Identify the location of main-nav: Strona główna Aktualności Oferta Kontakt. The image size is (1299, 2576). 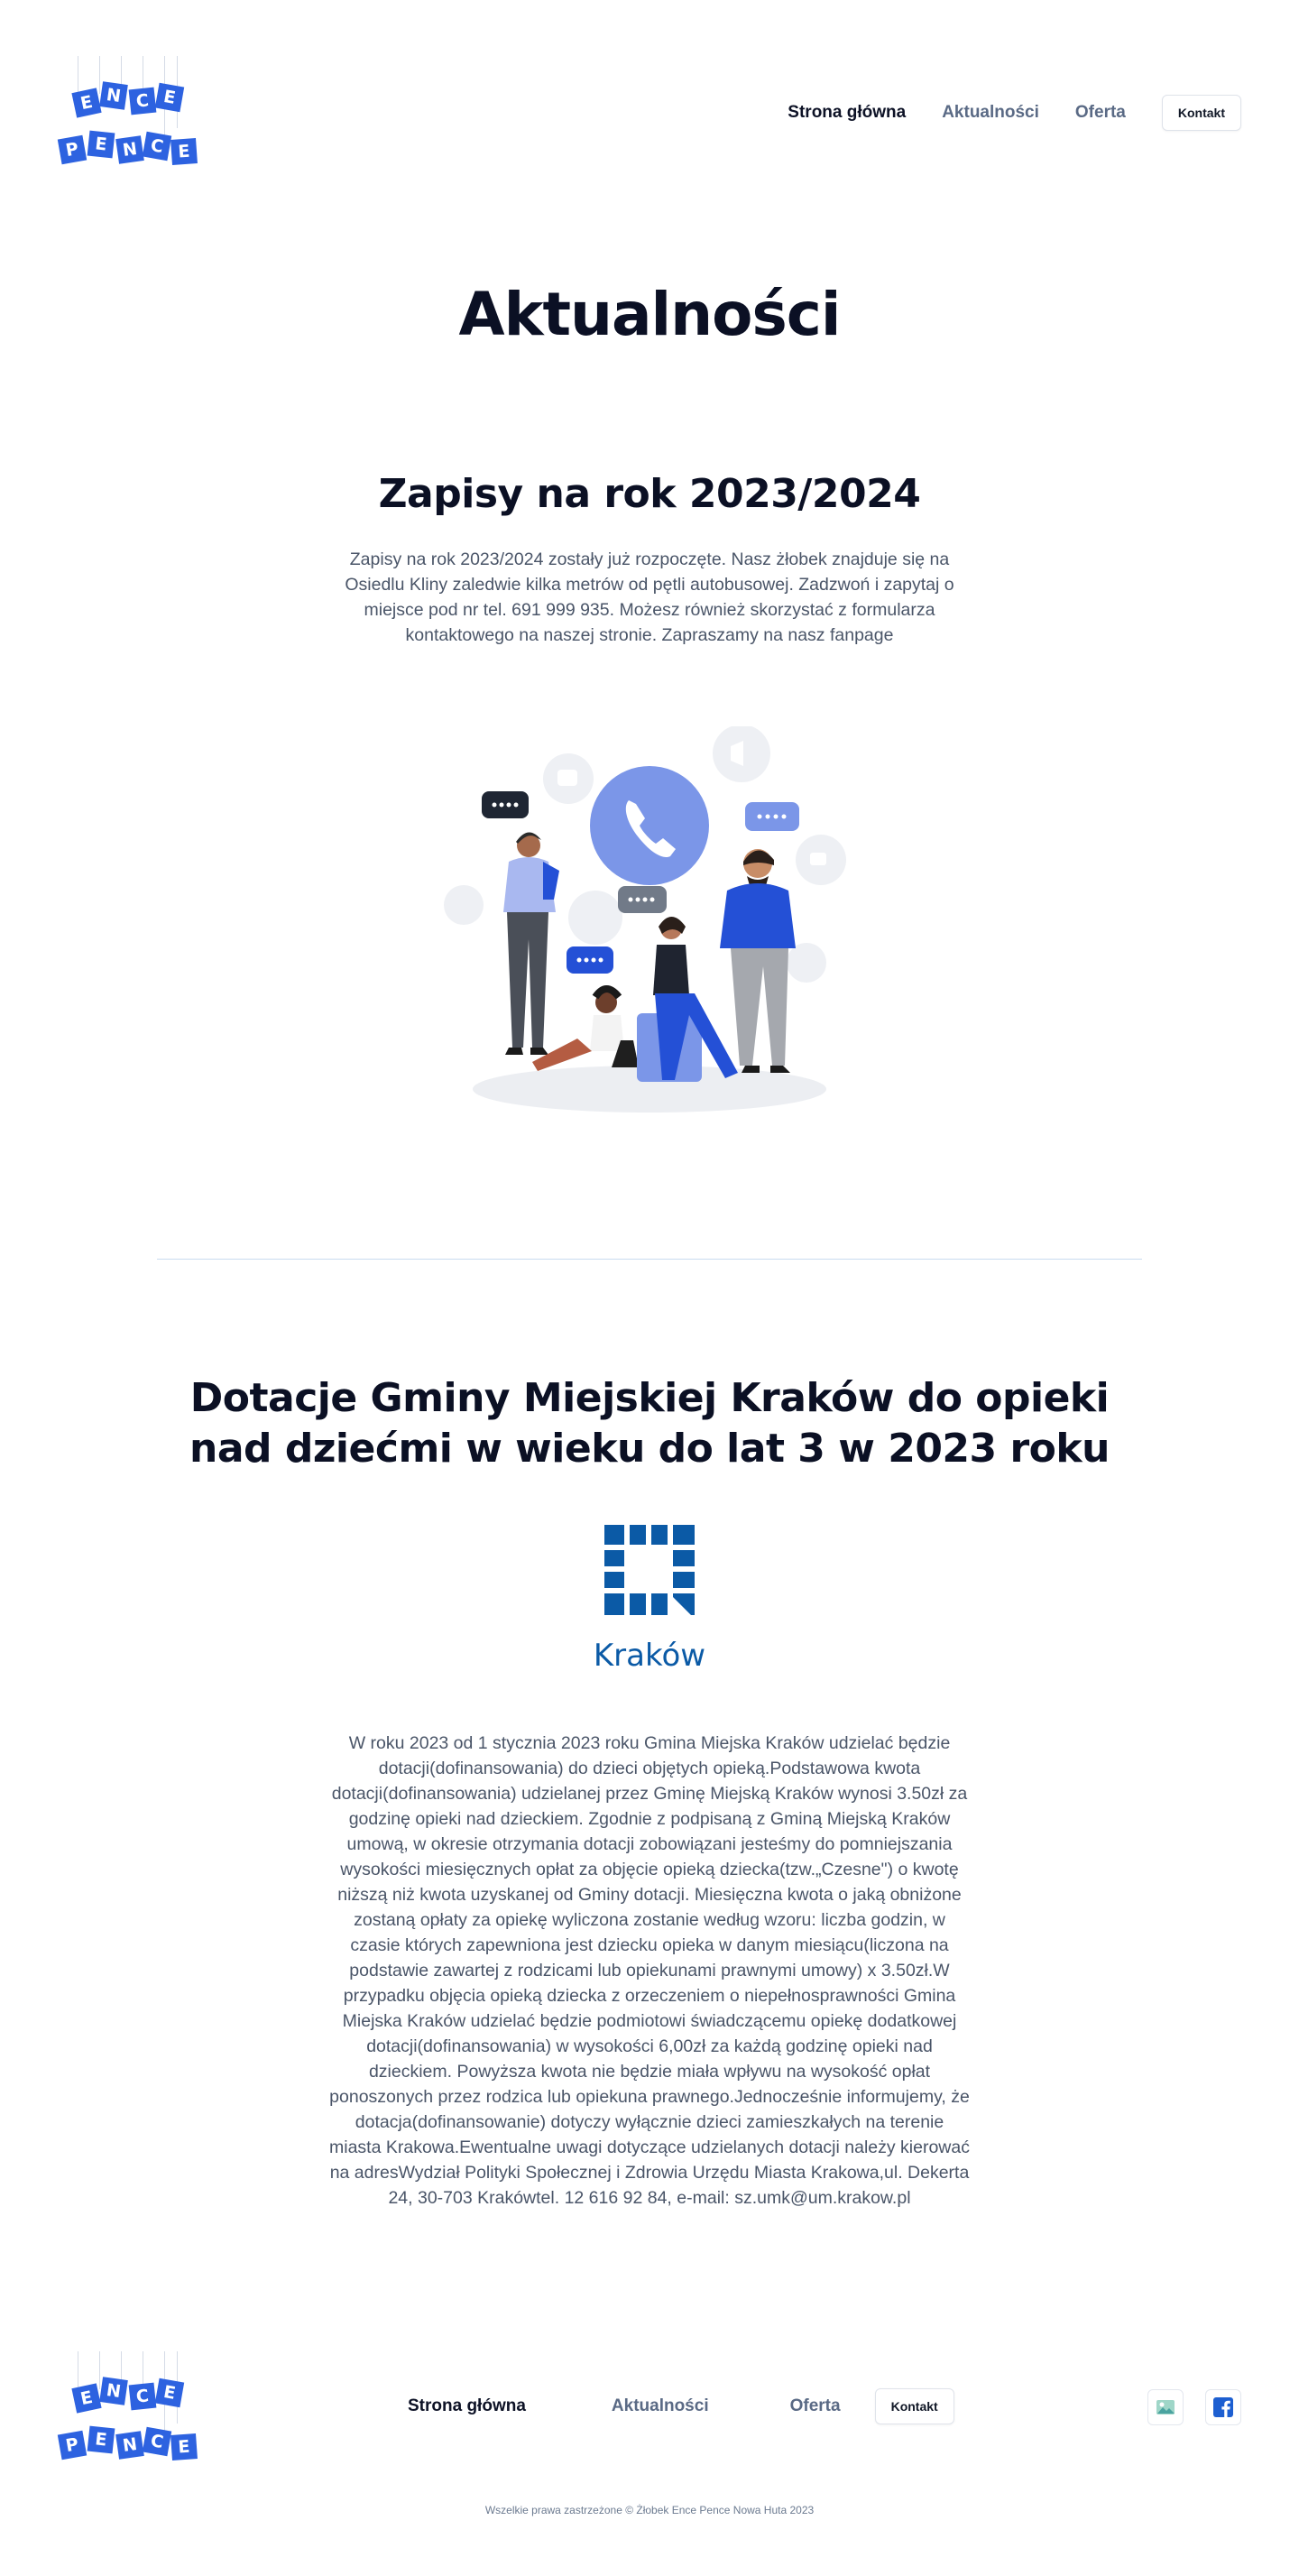
(1014, 113).